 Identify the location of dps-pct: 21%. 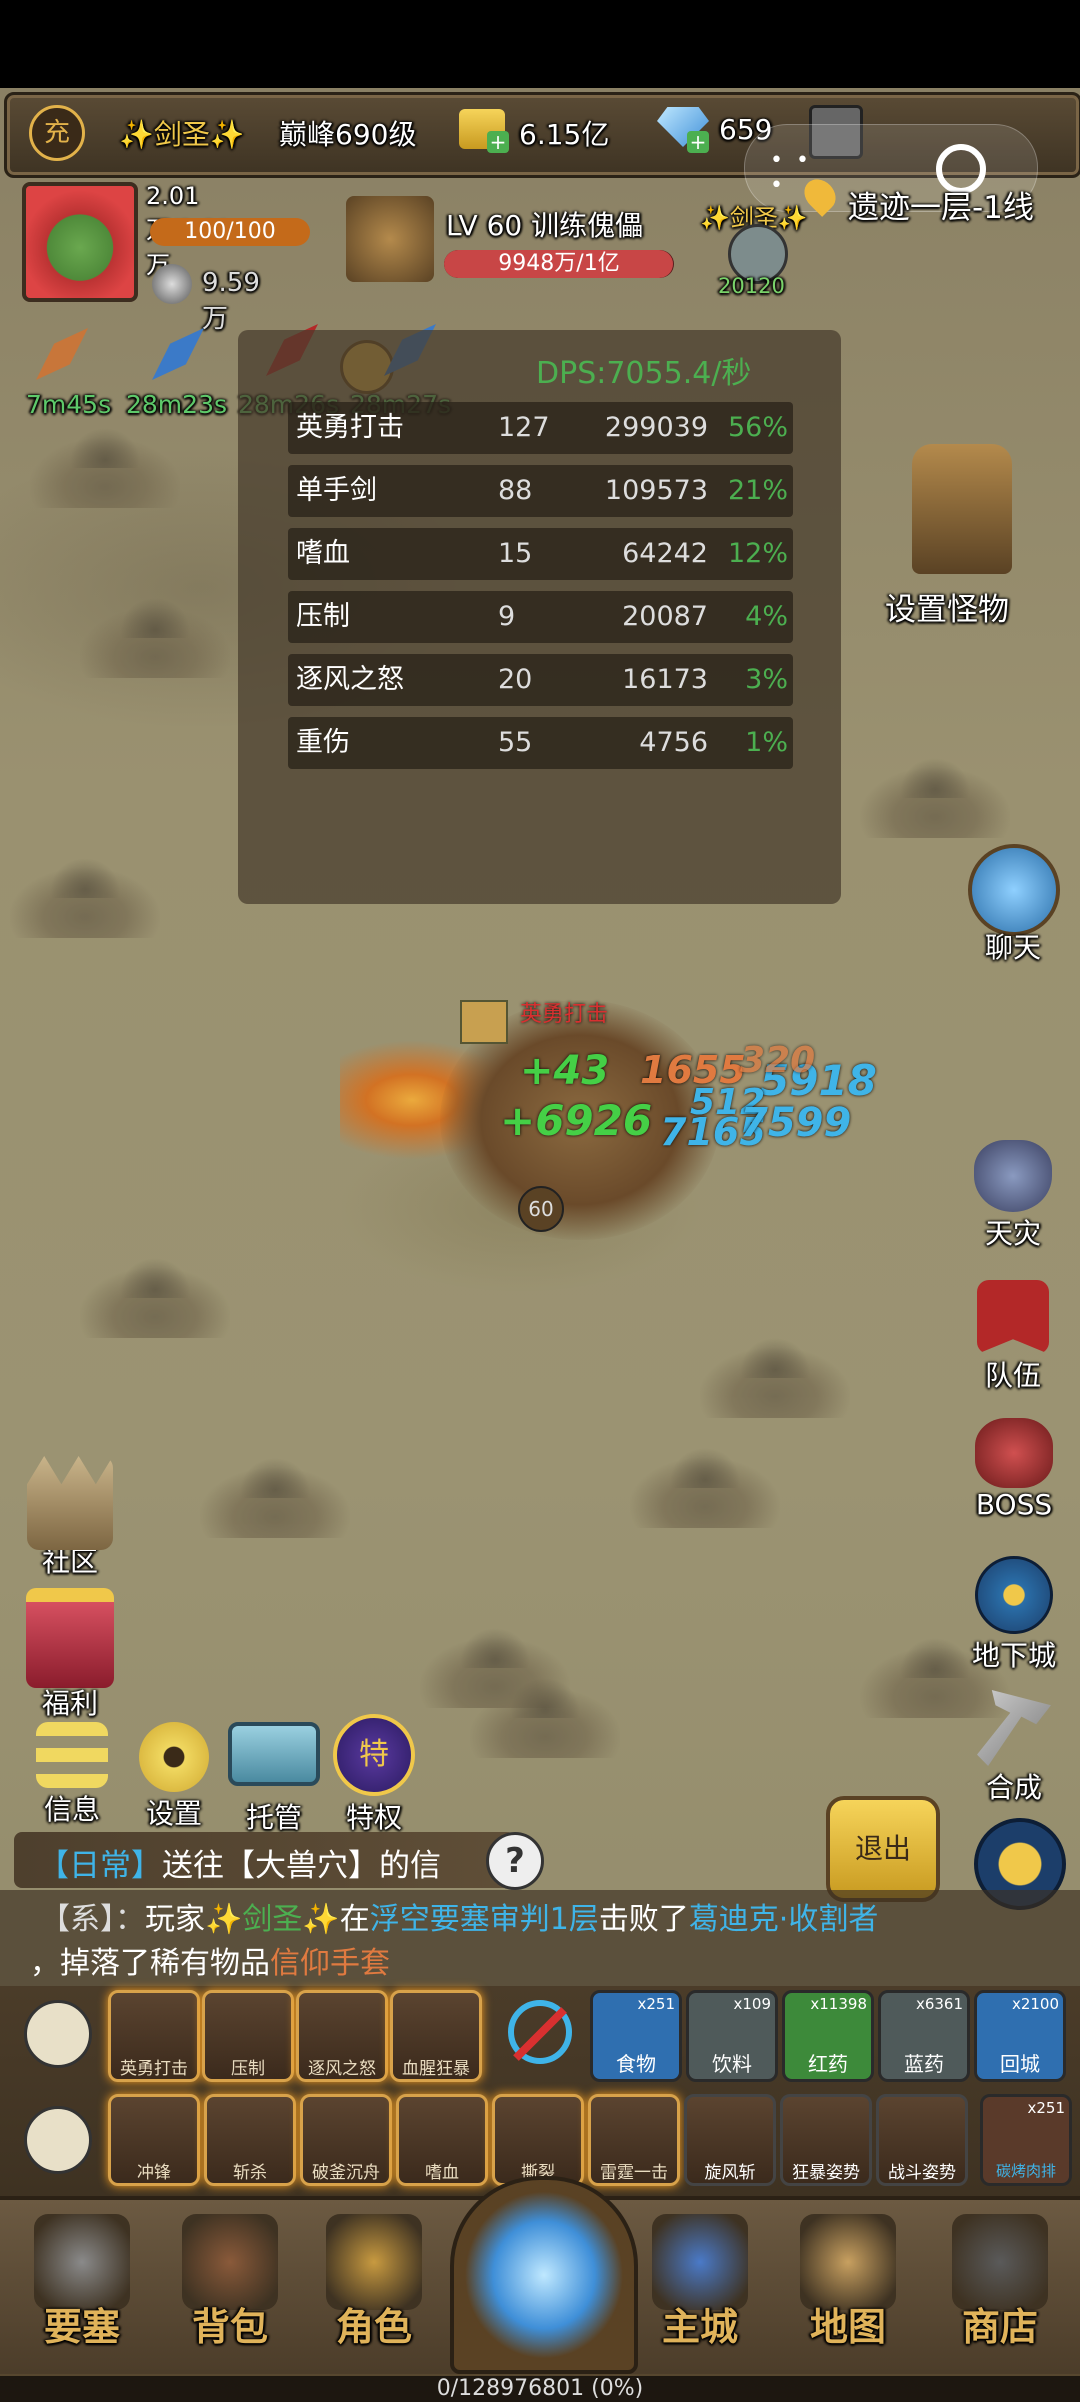
(757, 490).